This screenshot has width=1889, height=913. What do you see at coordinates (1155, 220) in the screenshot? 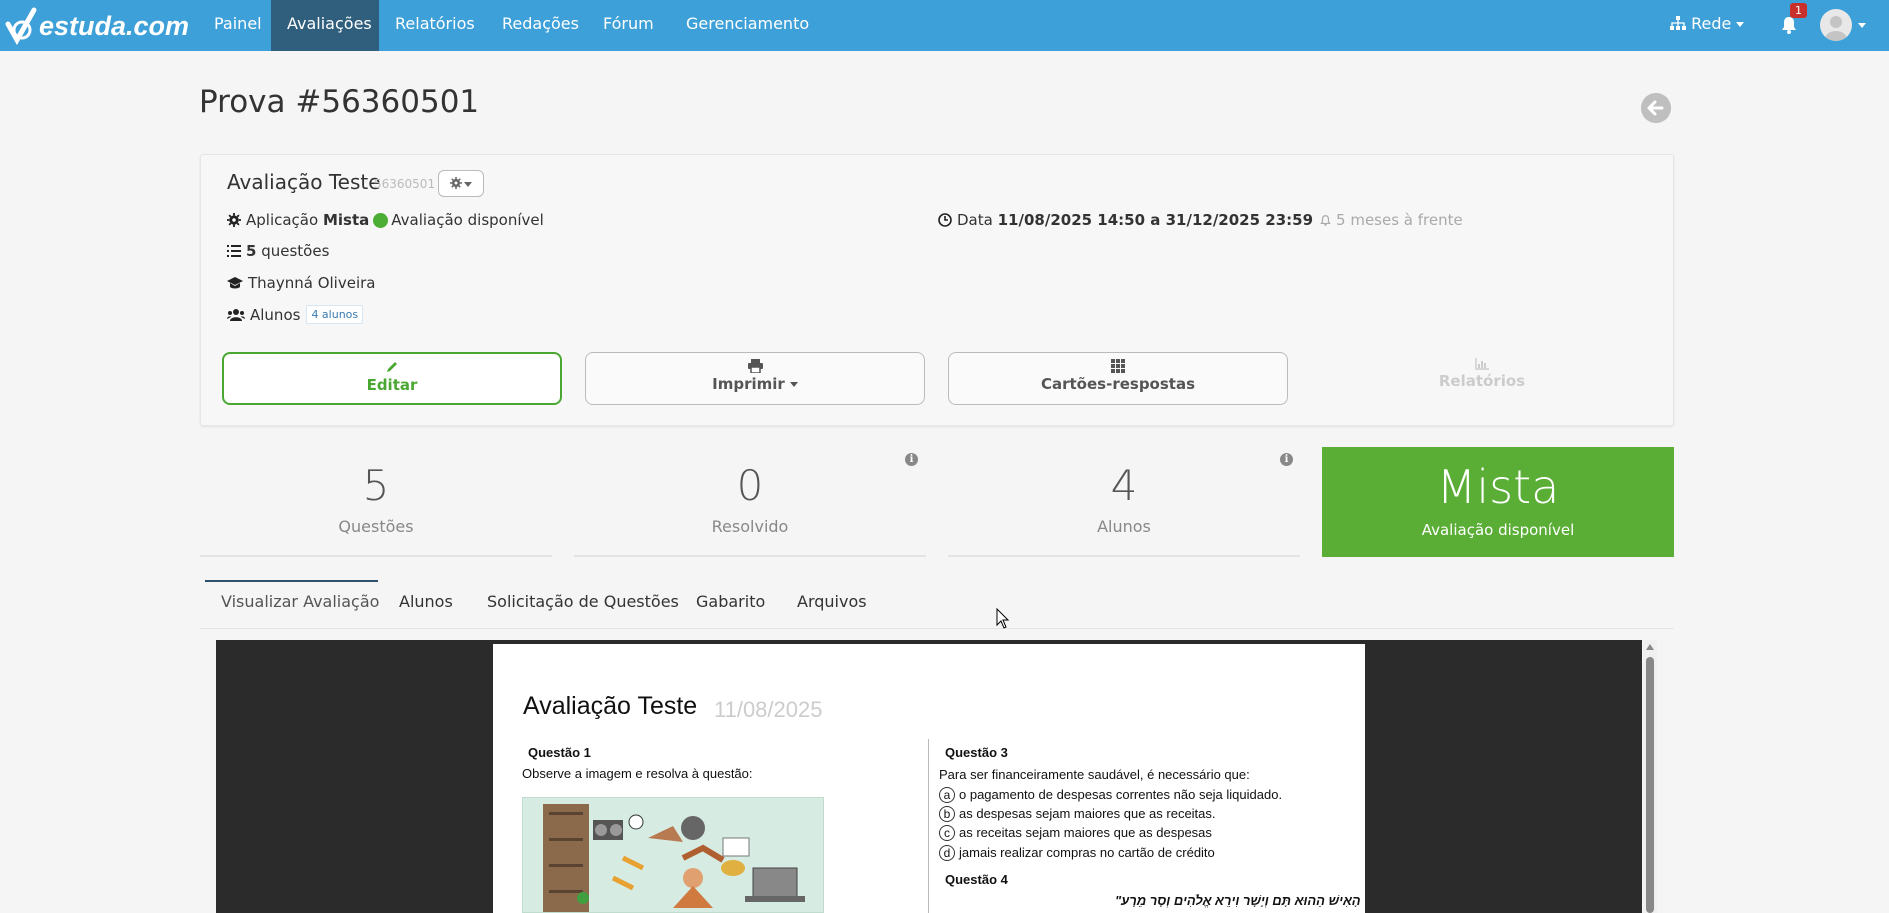
I see `date-range: 11/08/2025 14:50 a 31/12/2025 23:59` at bounding box center [1155, 220].